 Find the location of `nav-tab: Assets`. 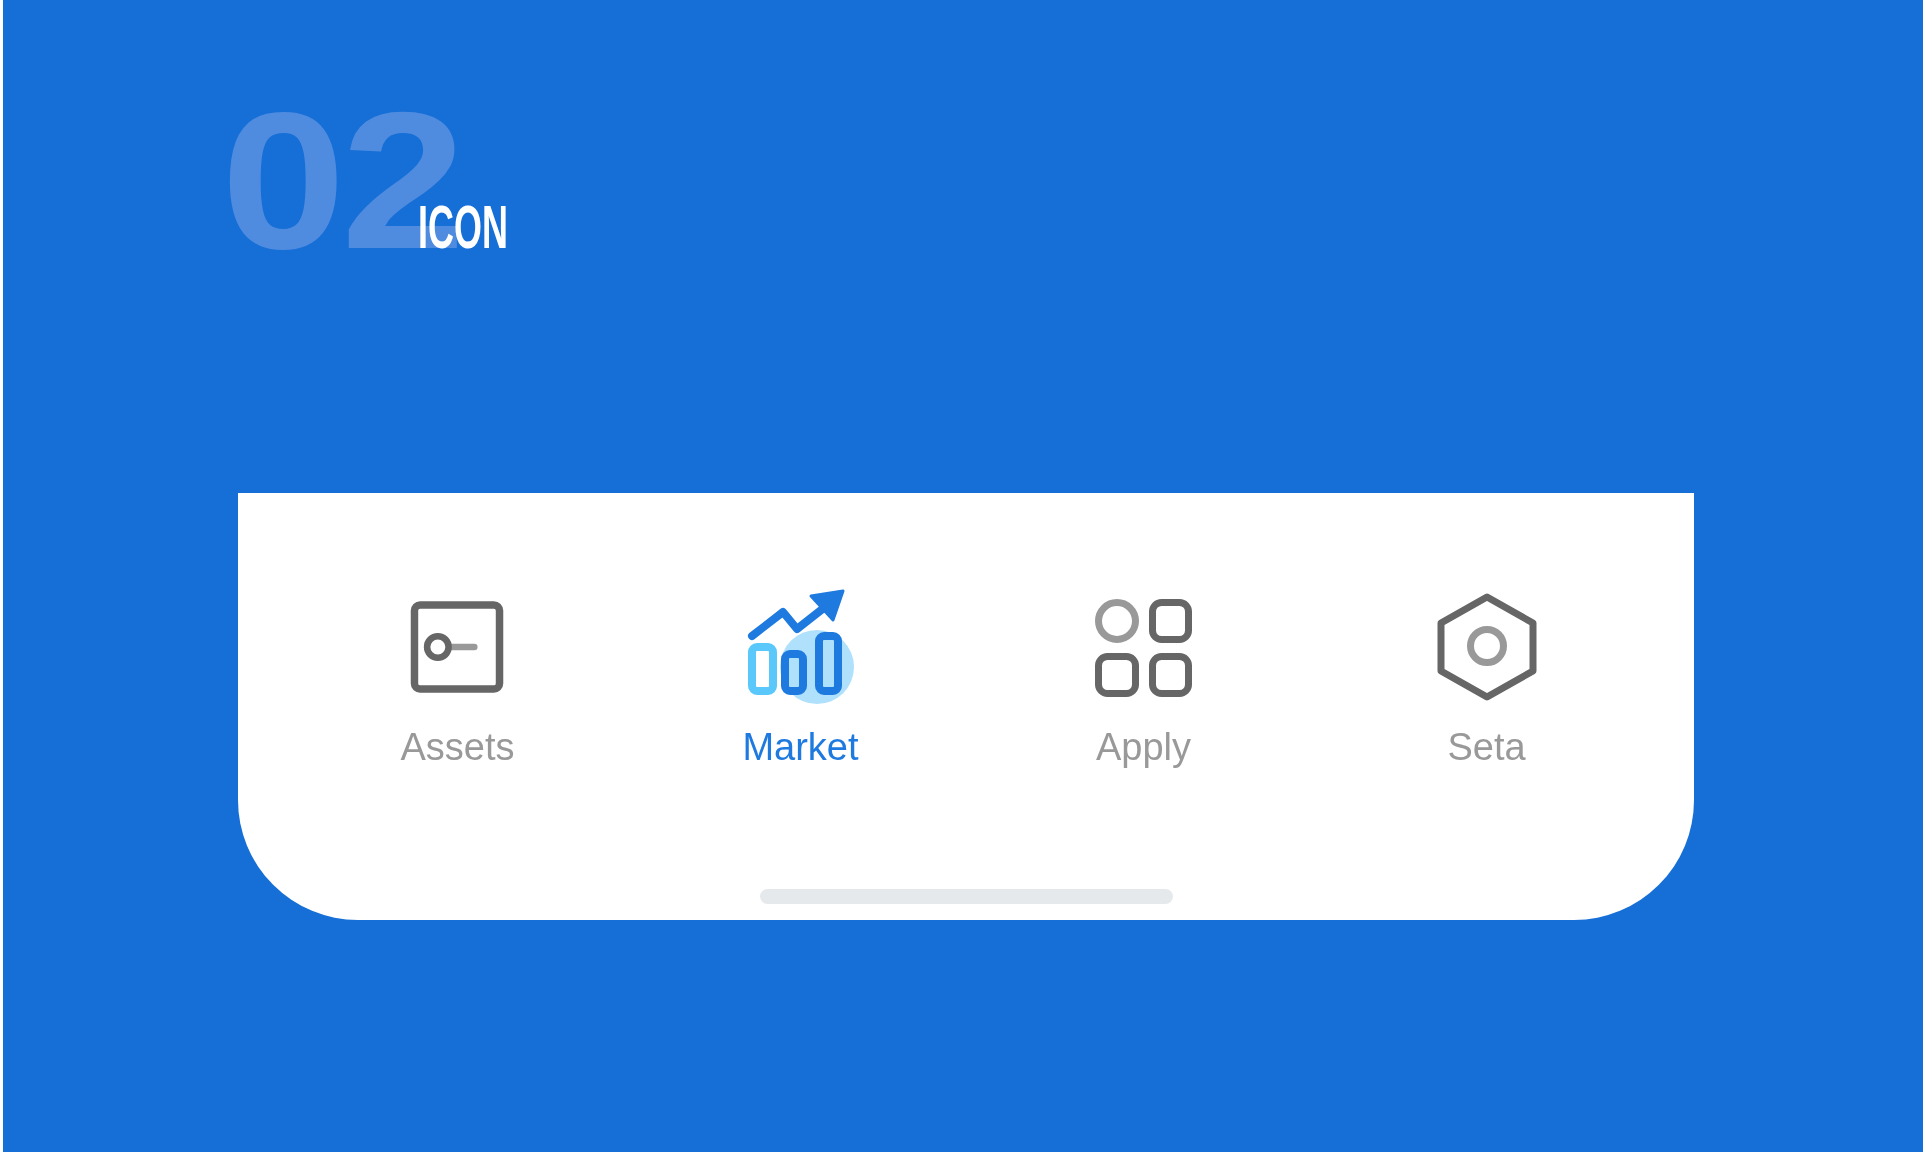

nav-tab: Assets is located at coordinates (457, 679).